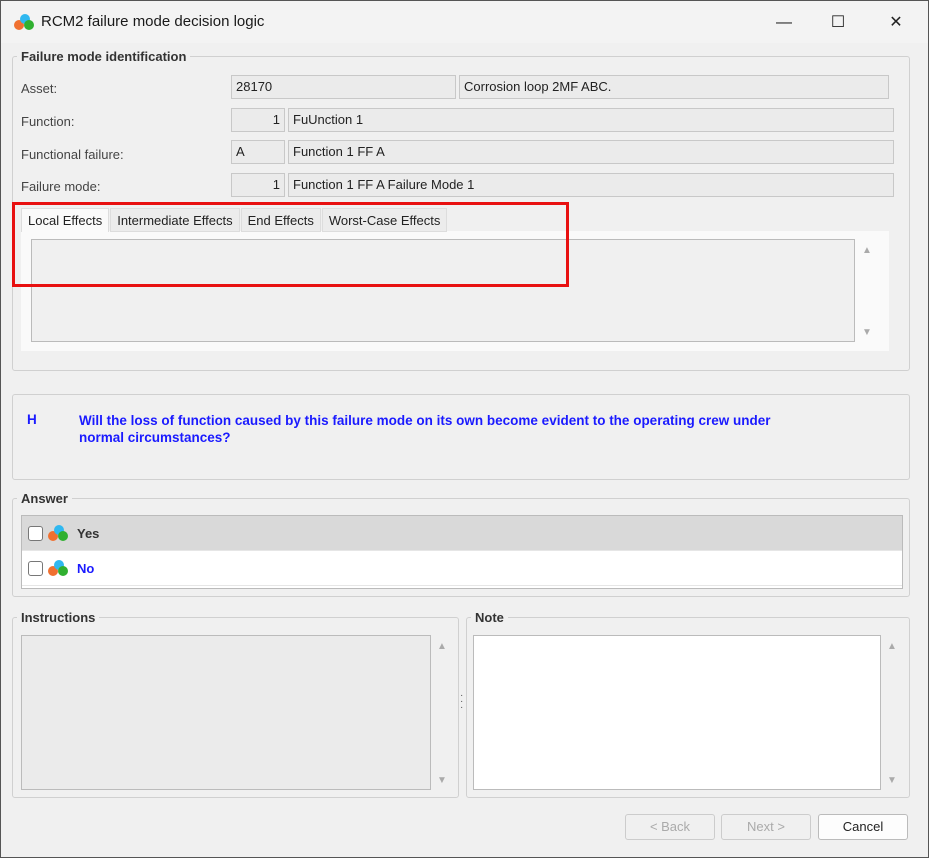 The width and height of the screenshot is (929, 858). Describe the element at coordinates (784, 23) in the screenshot. I see `minimize-button: —` at that location.